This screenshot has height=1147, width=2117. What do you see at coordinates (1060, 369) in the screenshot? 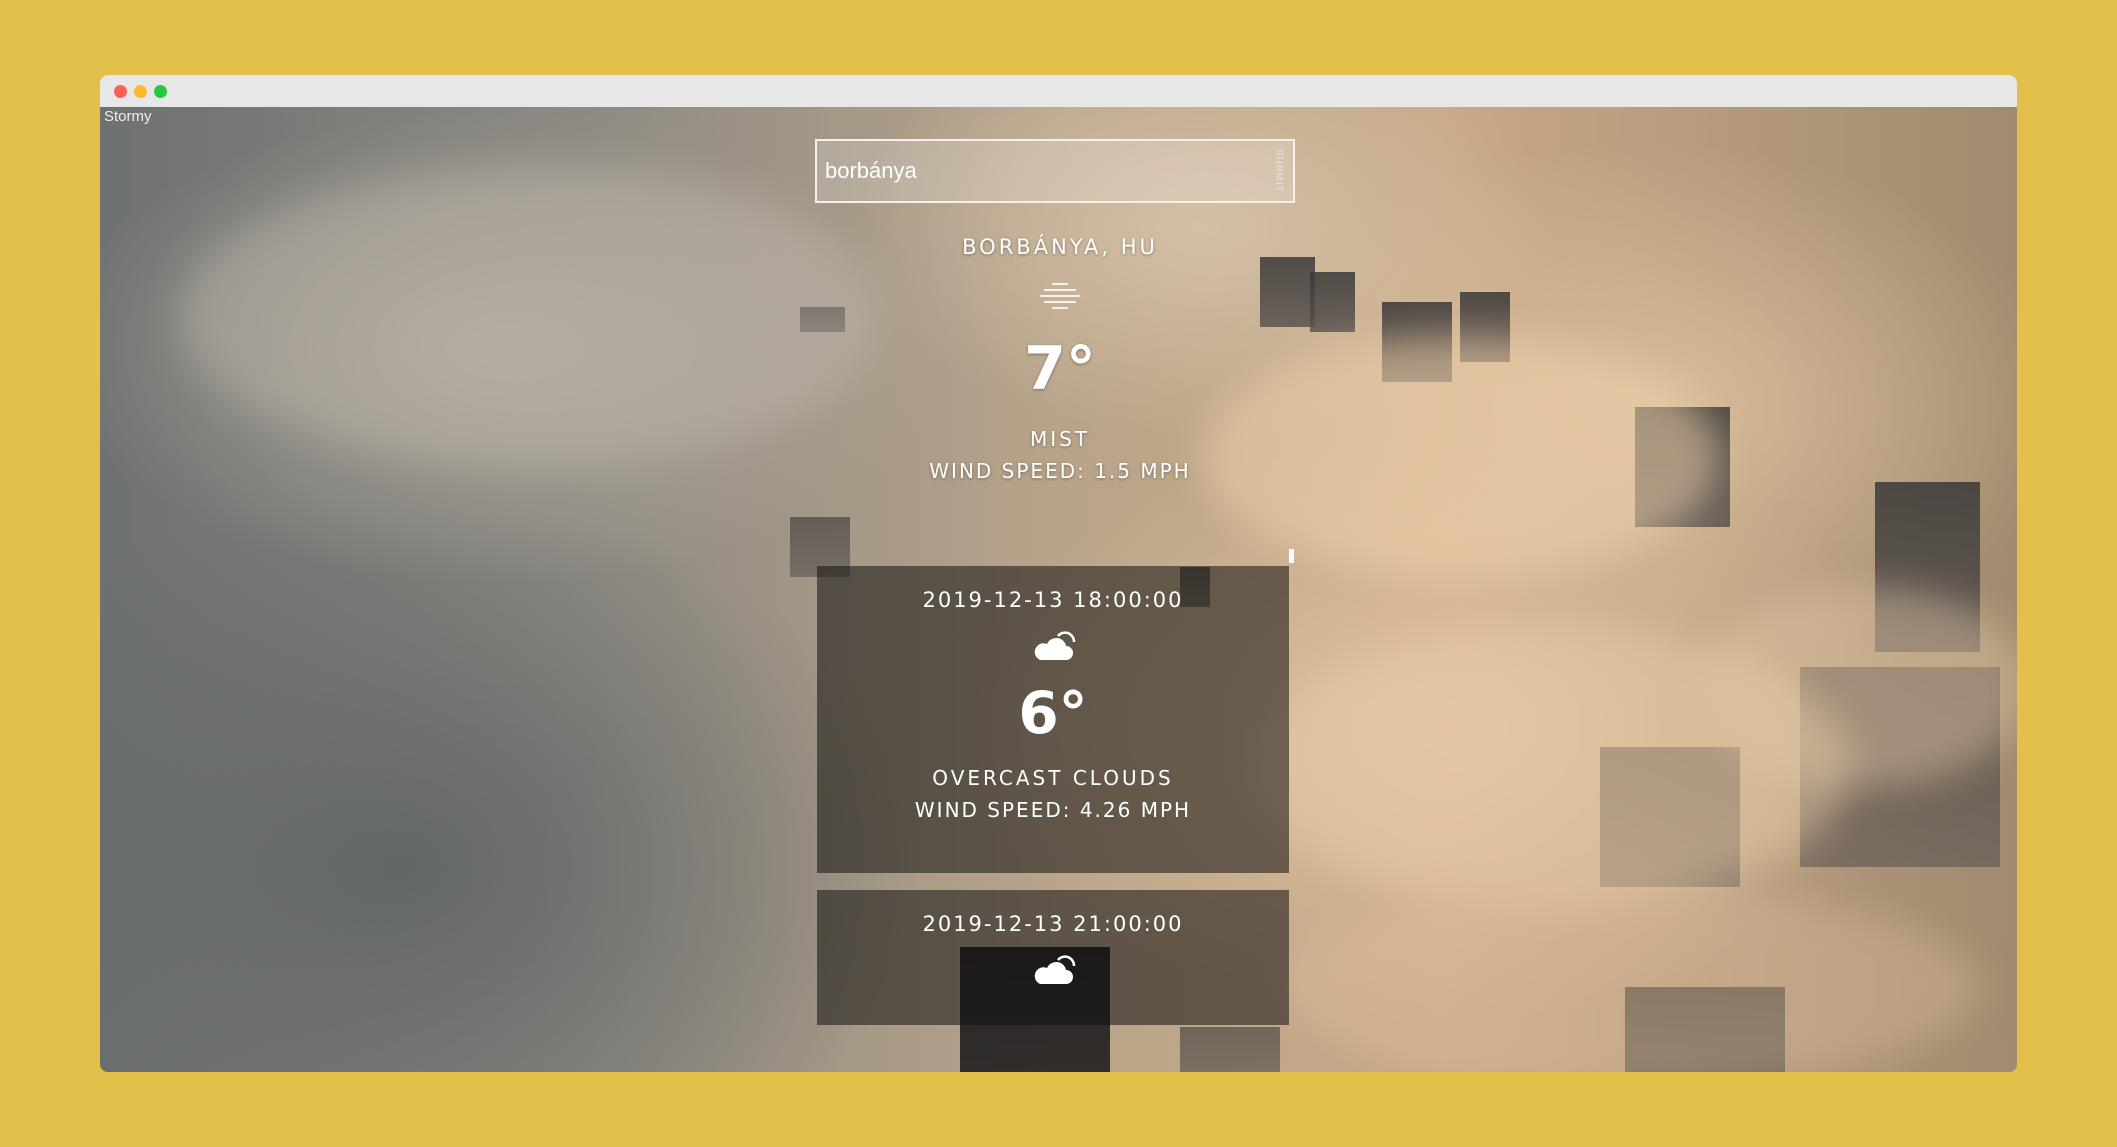
I see `current-temperature: 7°` at bounding box center [1060, 369].